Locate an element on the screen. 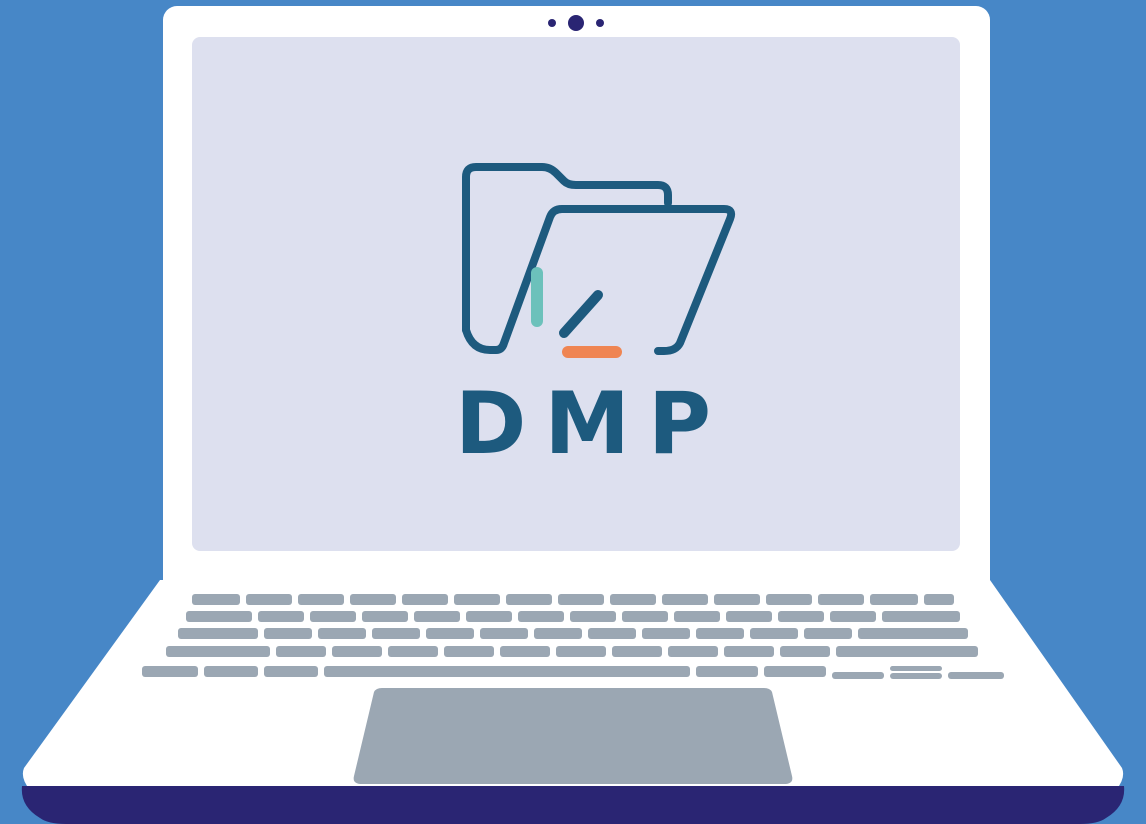 The height and width of the screenshot is (824, 1146). arrow-left-key is located at coordinates (858, 675).